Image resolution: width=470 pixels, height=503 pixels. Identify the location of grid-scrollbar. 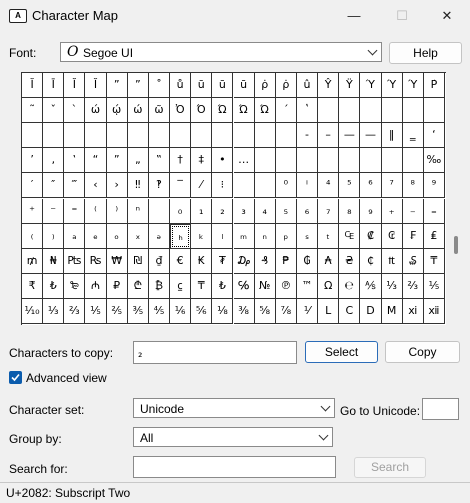
(456, 198).